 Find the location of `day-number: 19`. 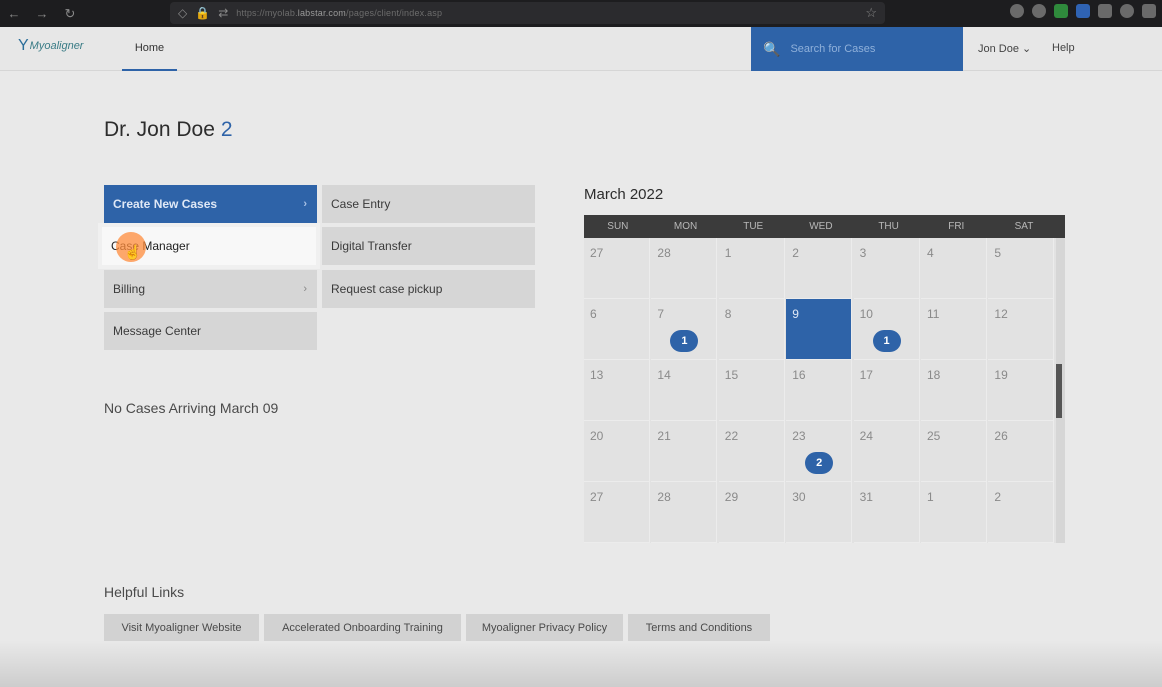

day-number: 19 is located at coordinates (1001, 375).